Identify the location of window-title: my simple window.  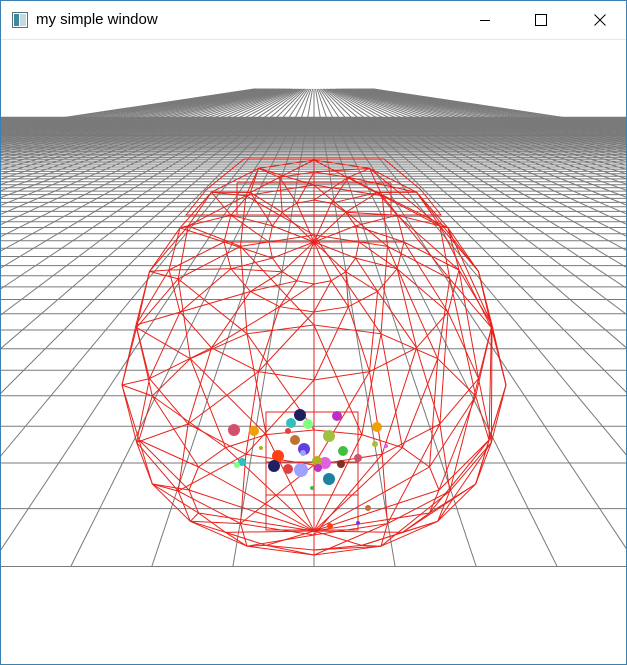
(97, 19).